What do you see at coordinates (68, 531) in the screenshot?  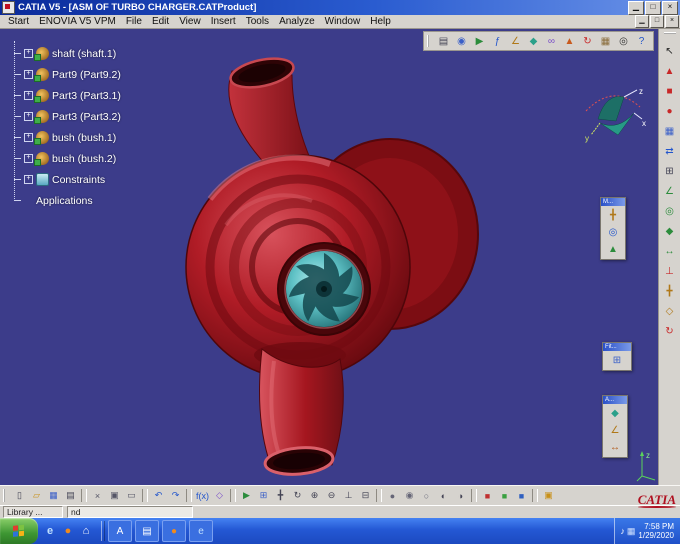 I see `firefox-icon: ●` at bounding box center [68, 531].